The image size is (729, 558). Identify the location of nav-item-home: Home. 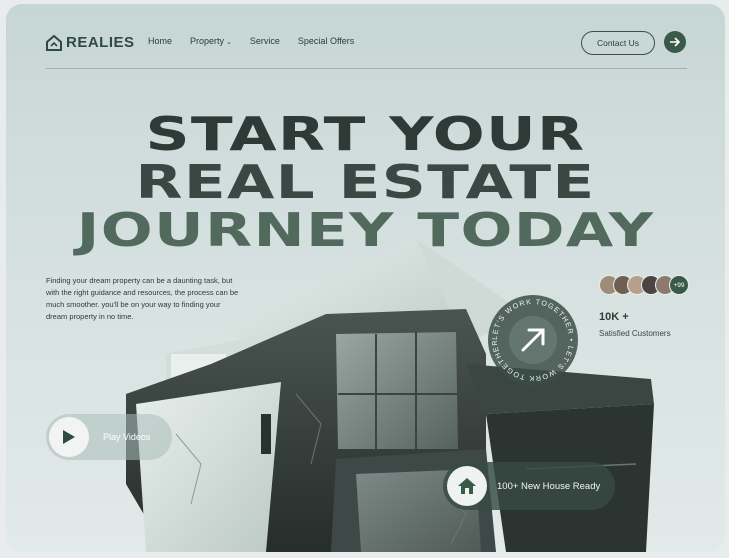
(160, 41).